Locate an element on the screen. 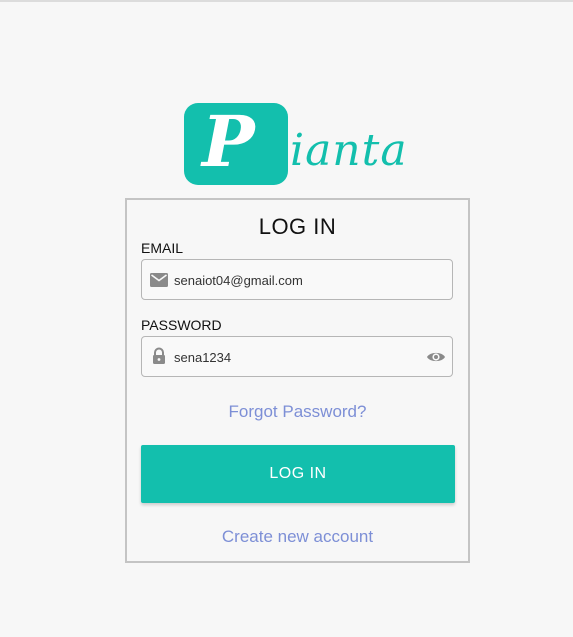  password-field is located at coordinates (297, 356).